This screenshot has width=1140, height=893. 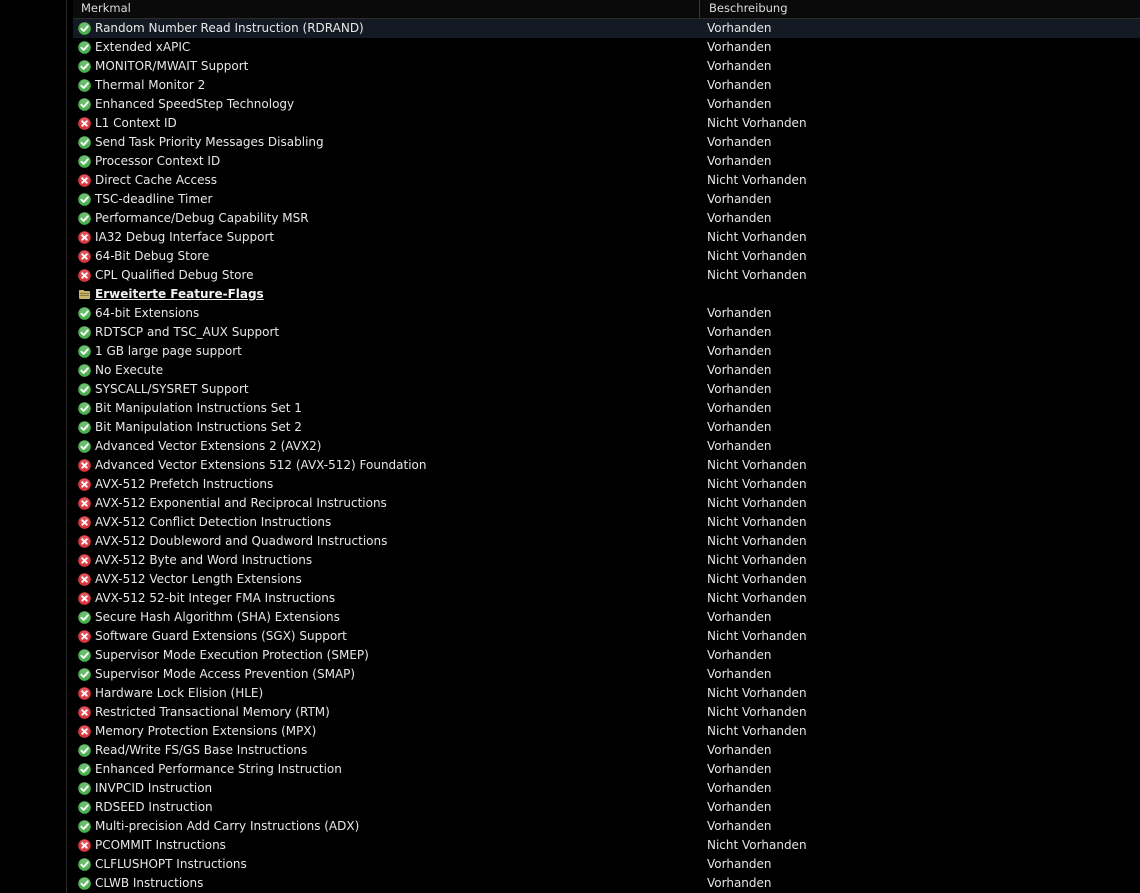 What do you see at coordinates (213, 522) in the screenshot?
I see `feature-label: AVX-512 Conflict Detection Instructions` at bounding box center [213, 522].